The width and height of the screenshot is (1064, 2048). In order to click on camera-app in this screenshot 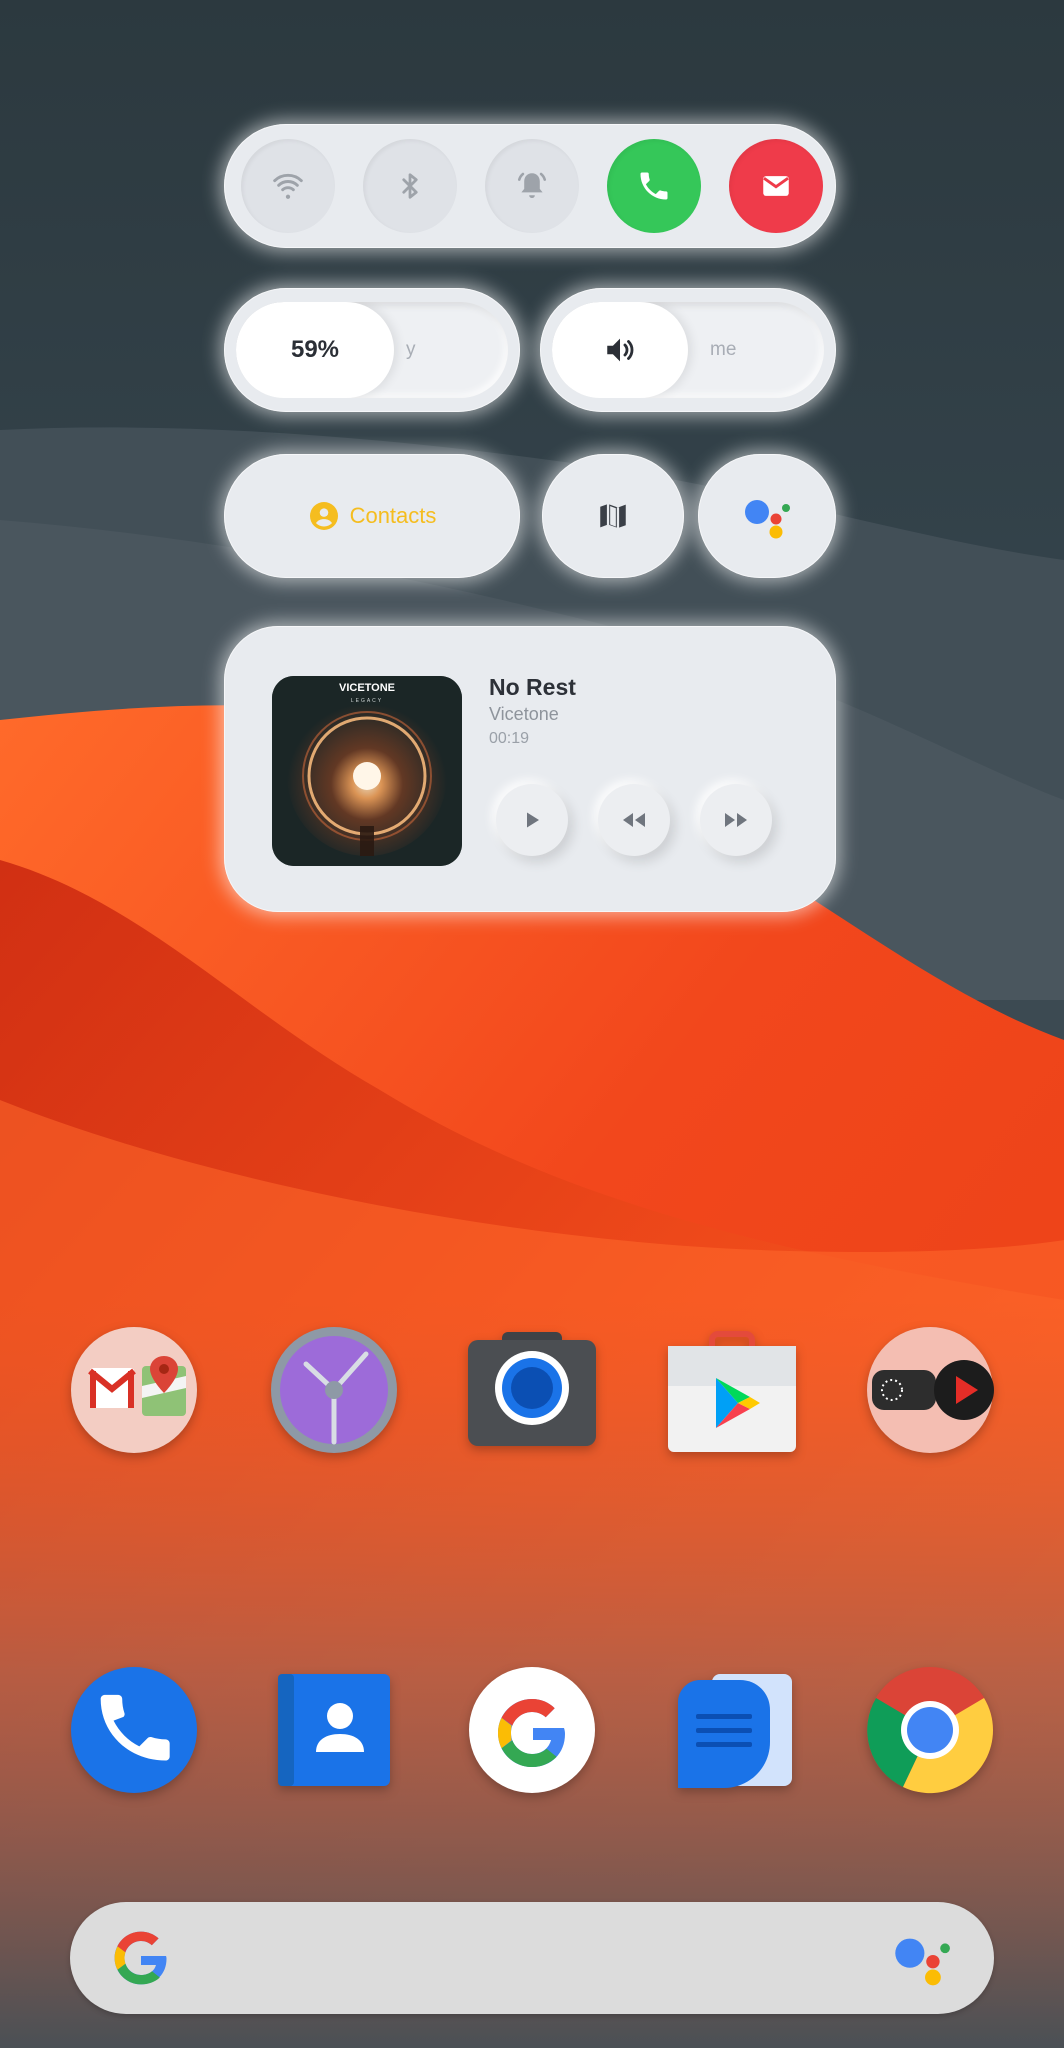, I will do `click(532, 1390)`.